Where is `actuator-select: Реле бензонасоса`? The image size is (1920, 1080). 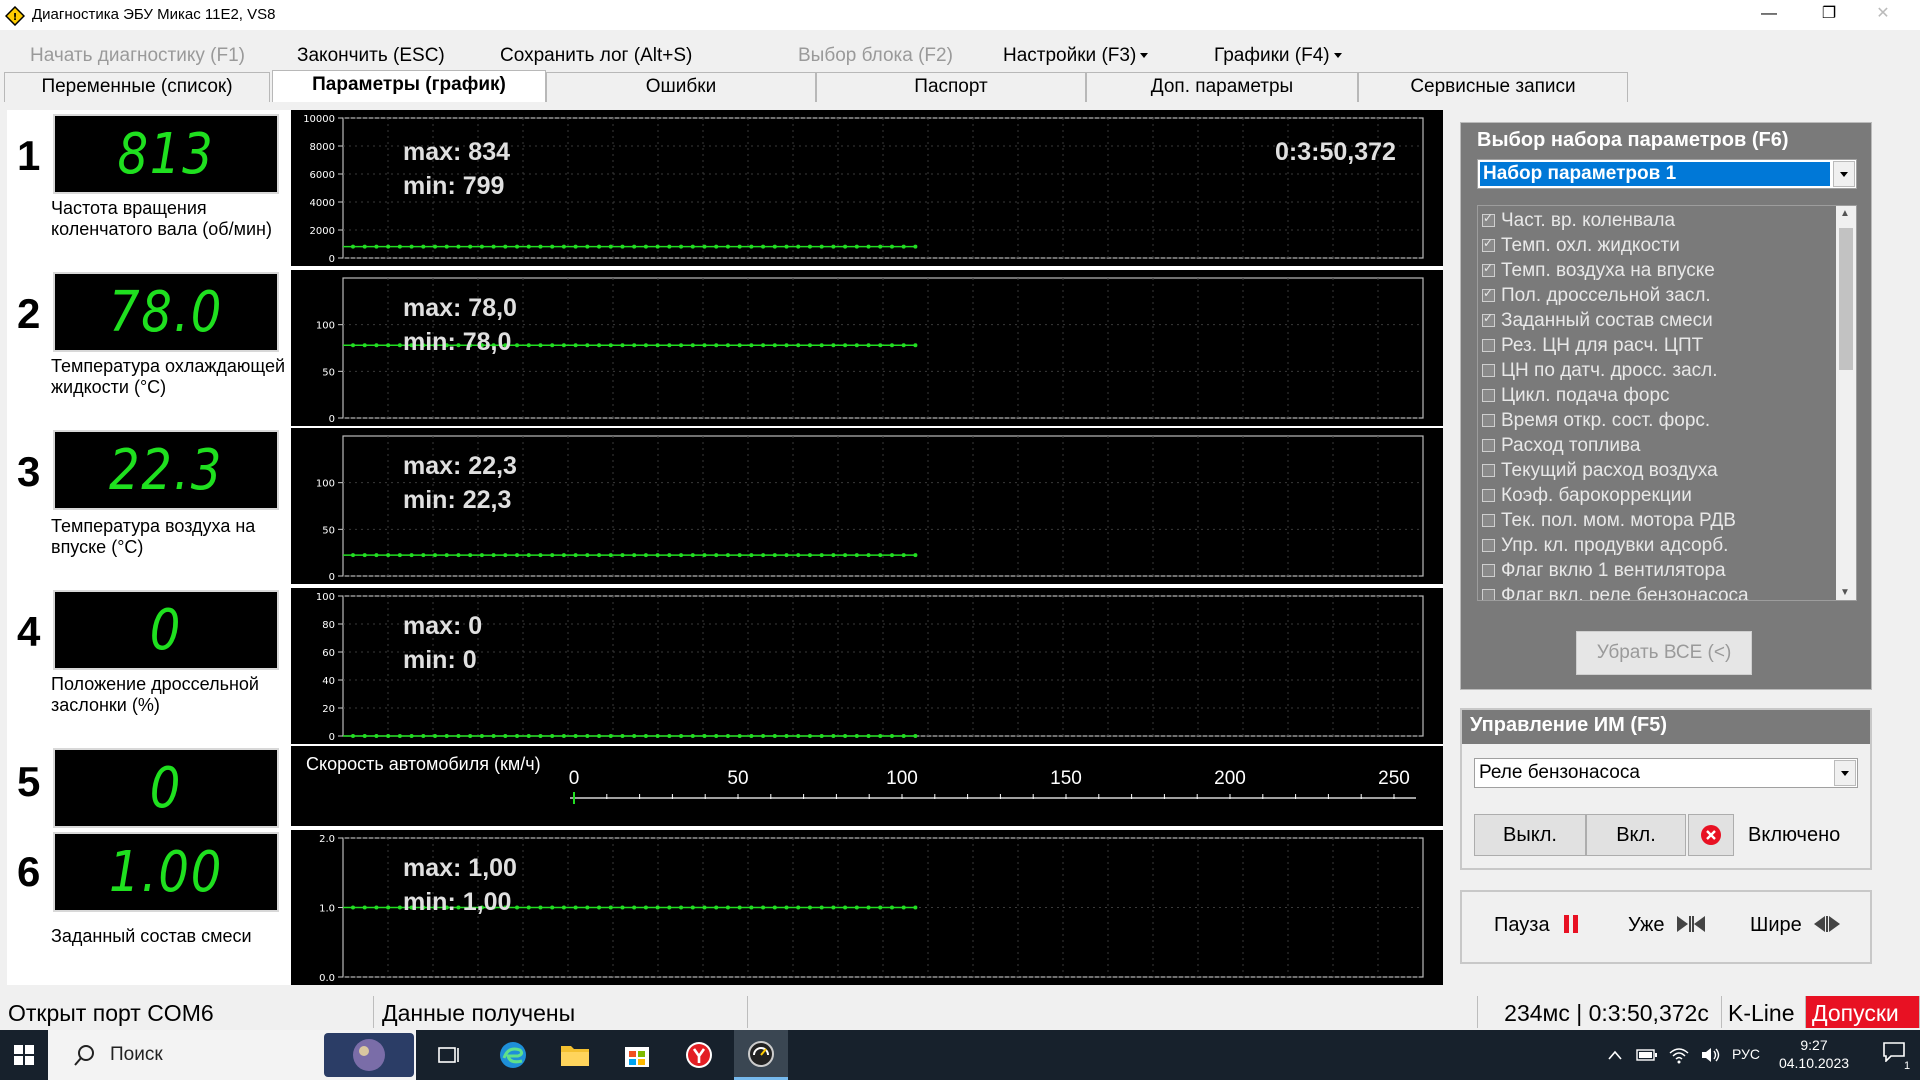 actuator-select: Реле бензонасоса is located at coordinates (1666, 773).